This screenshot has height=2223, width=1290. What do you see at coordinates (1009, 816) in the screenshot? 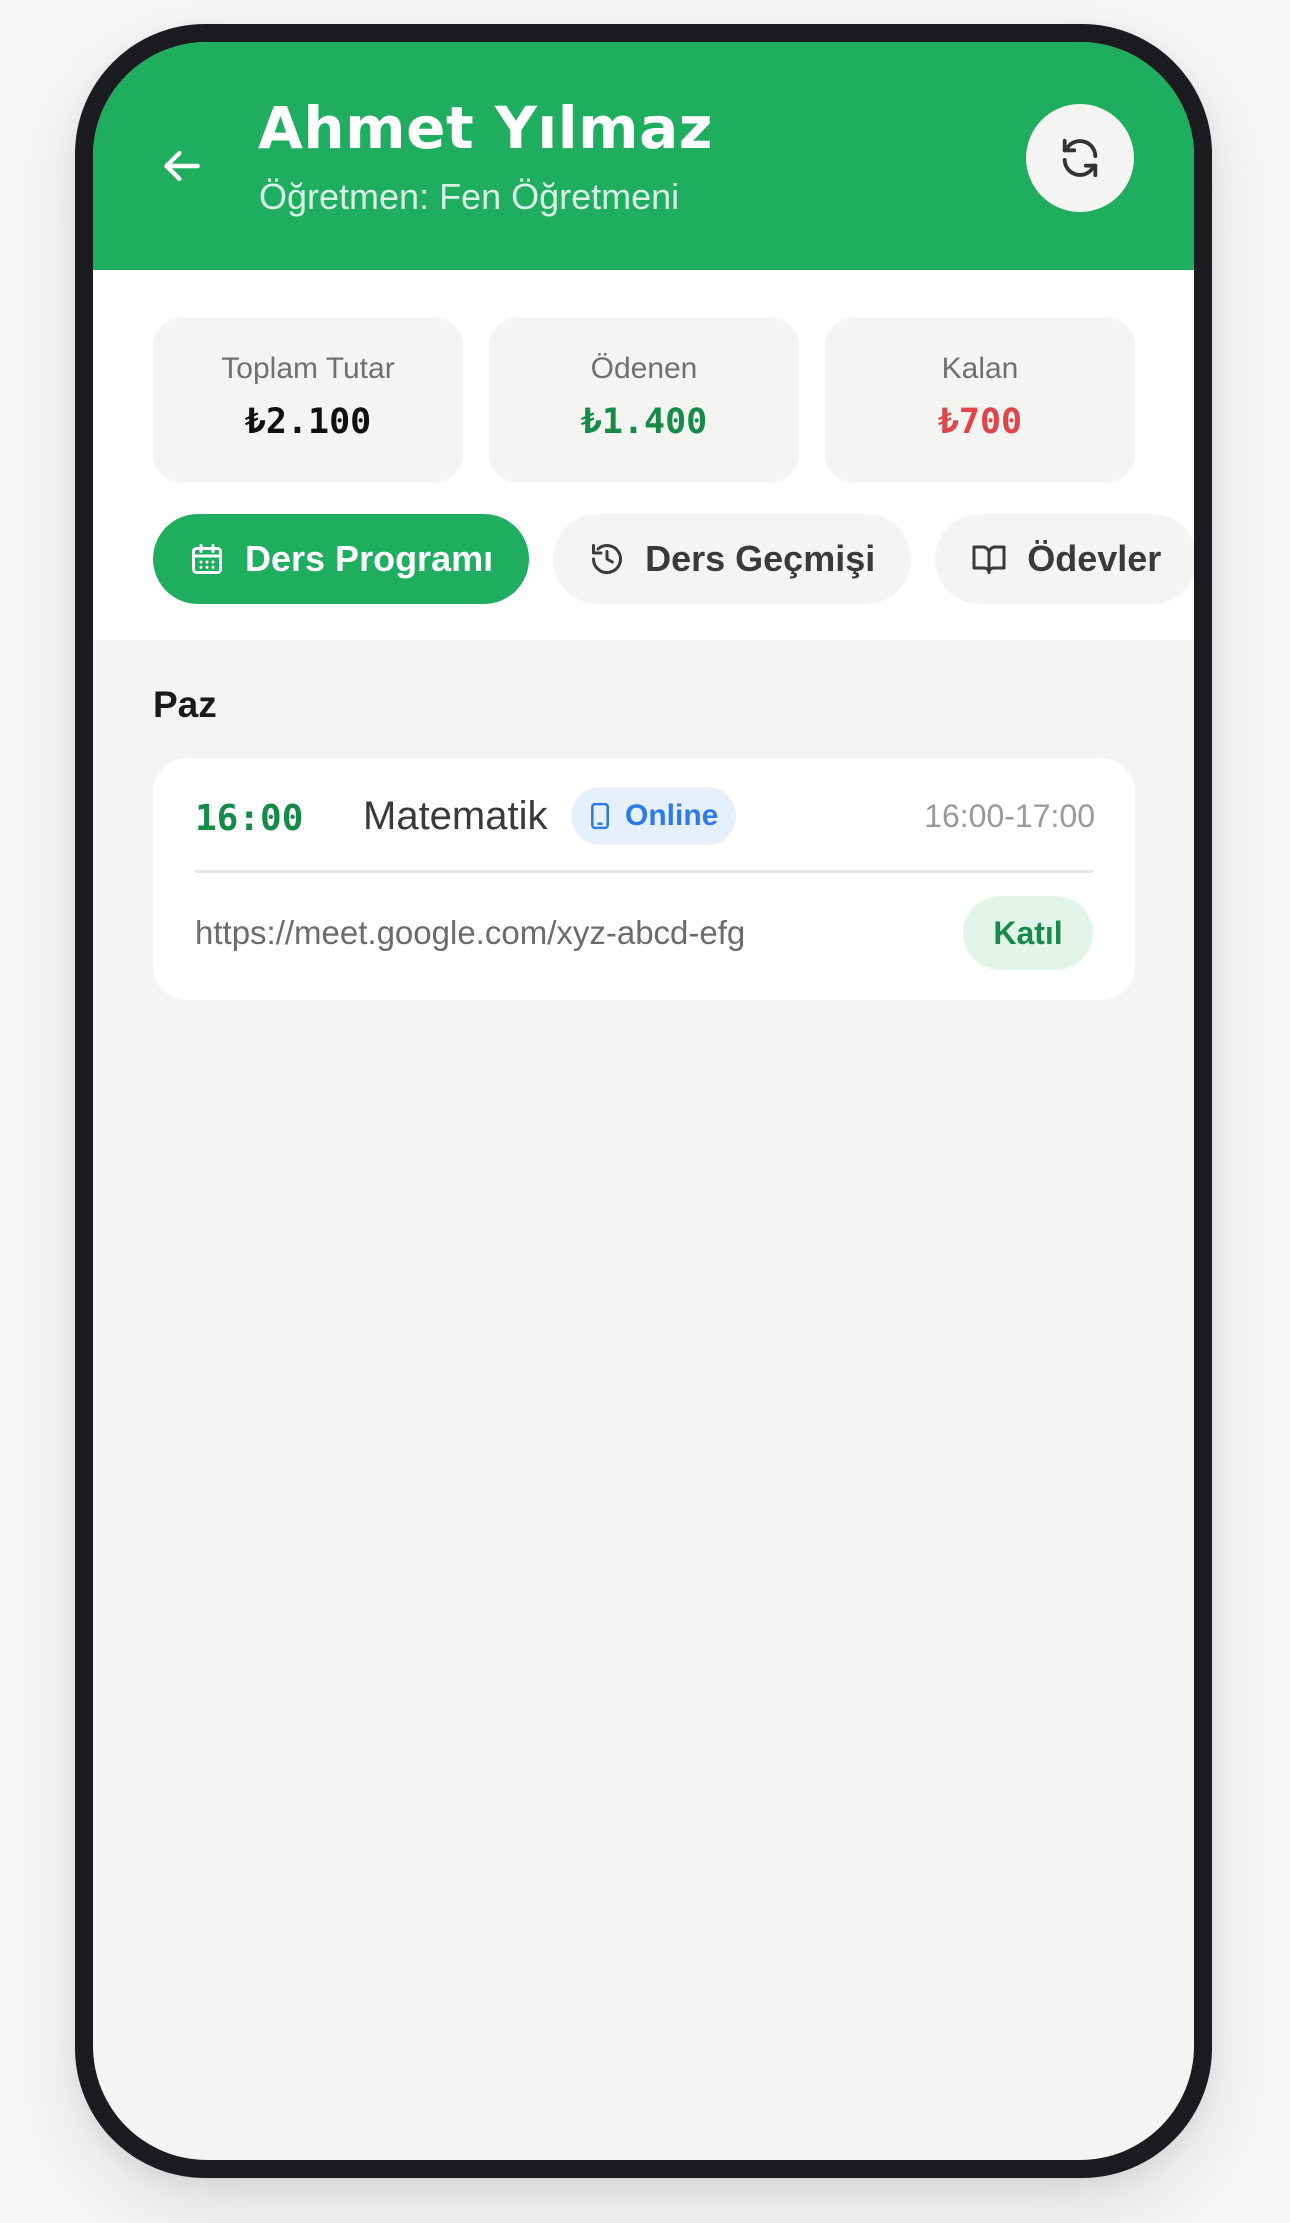
I see `lesson-time-range: 16:00-17:00` at bounding box center [1009, 816].